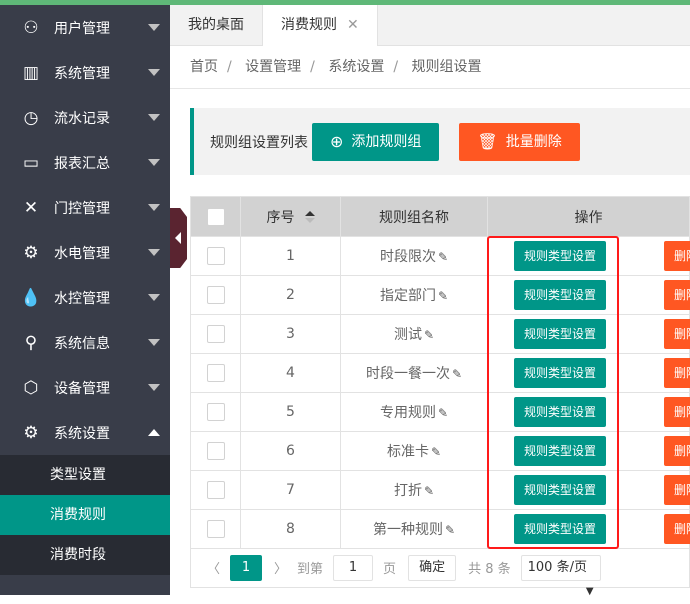 The height and width of the screenshot is (604, 690). What do you see at coordinates (407, 491) in the screenshot?
I see `row-name: 打折` at bounding box center [407, 491].